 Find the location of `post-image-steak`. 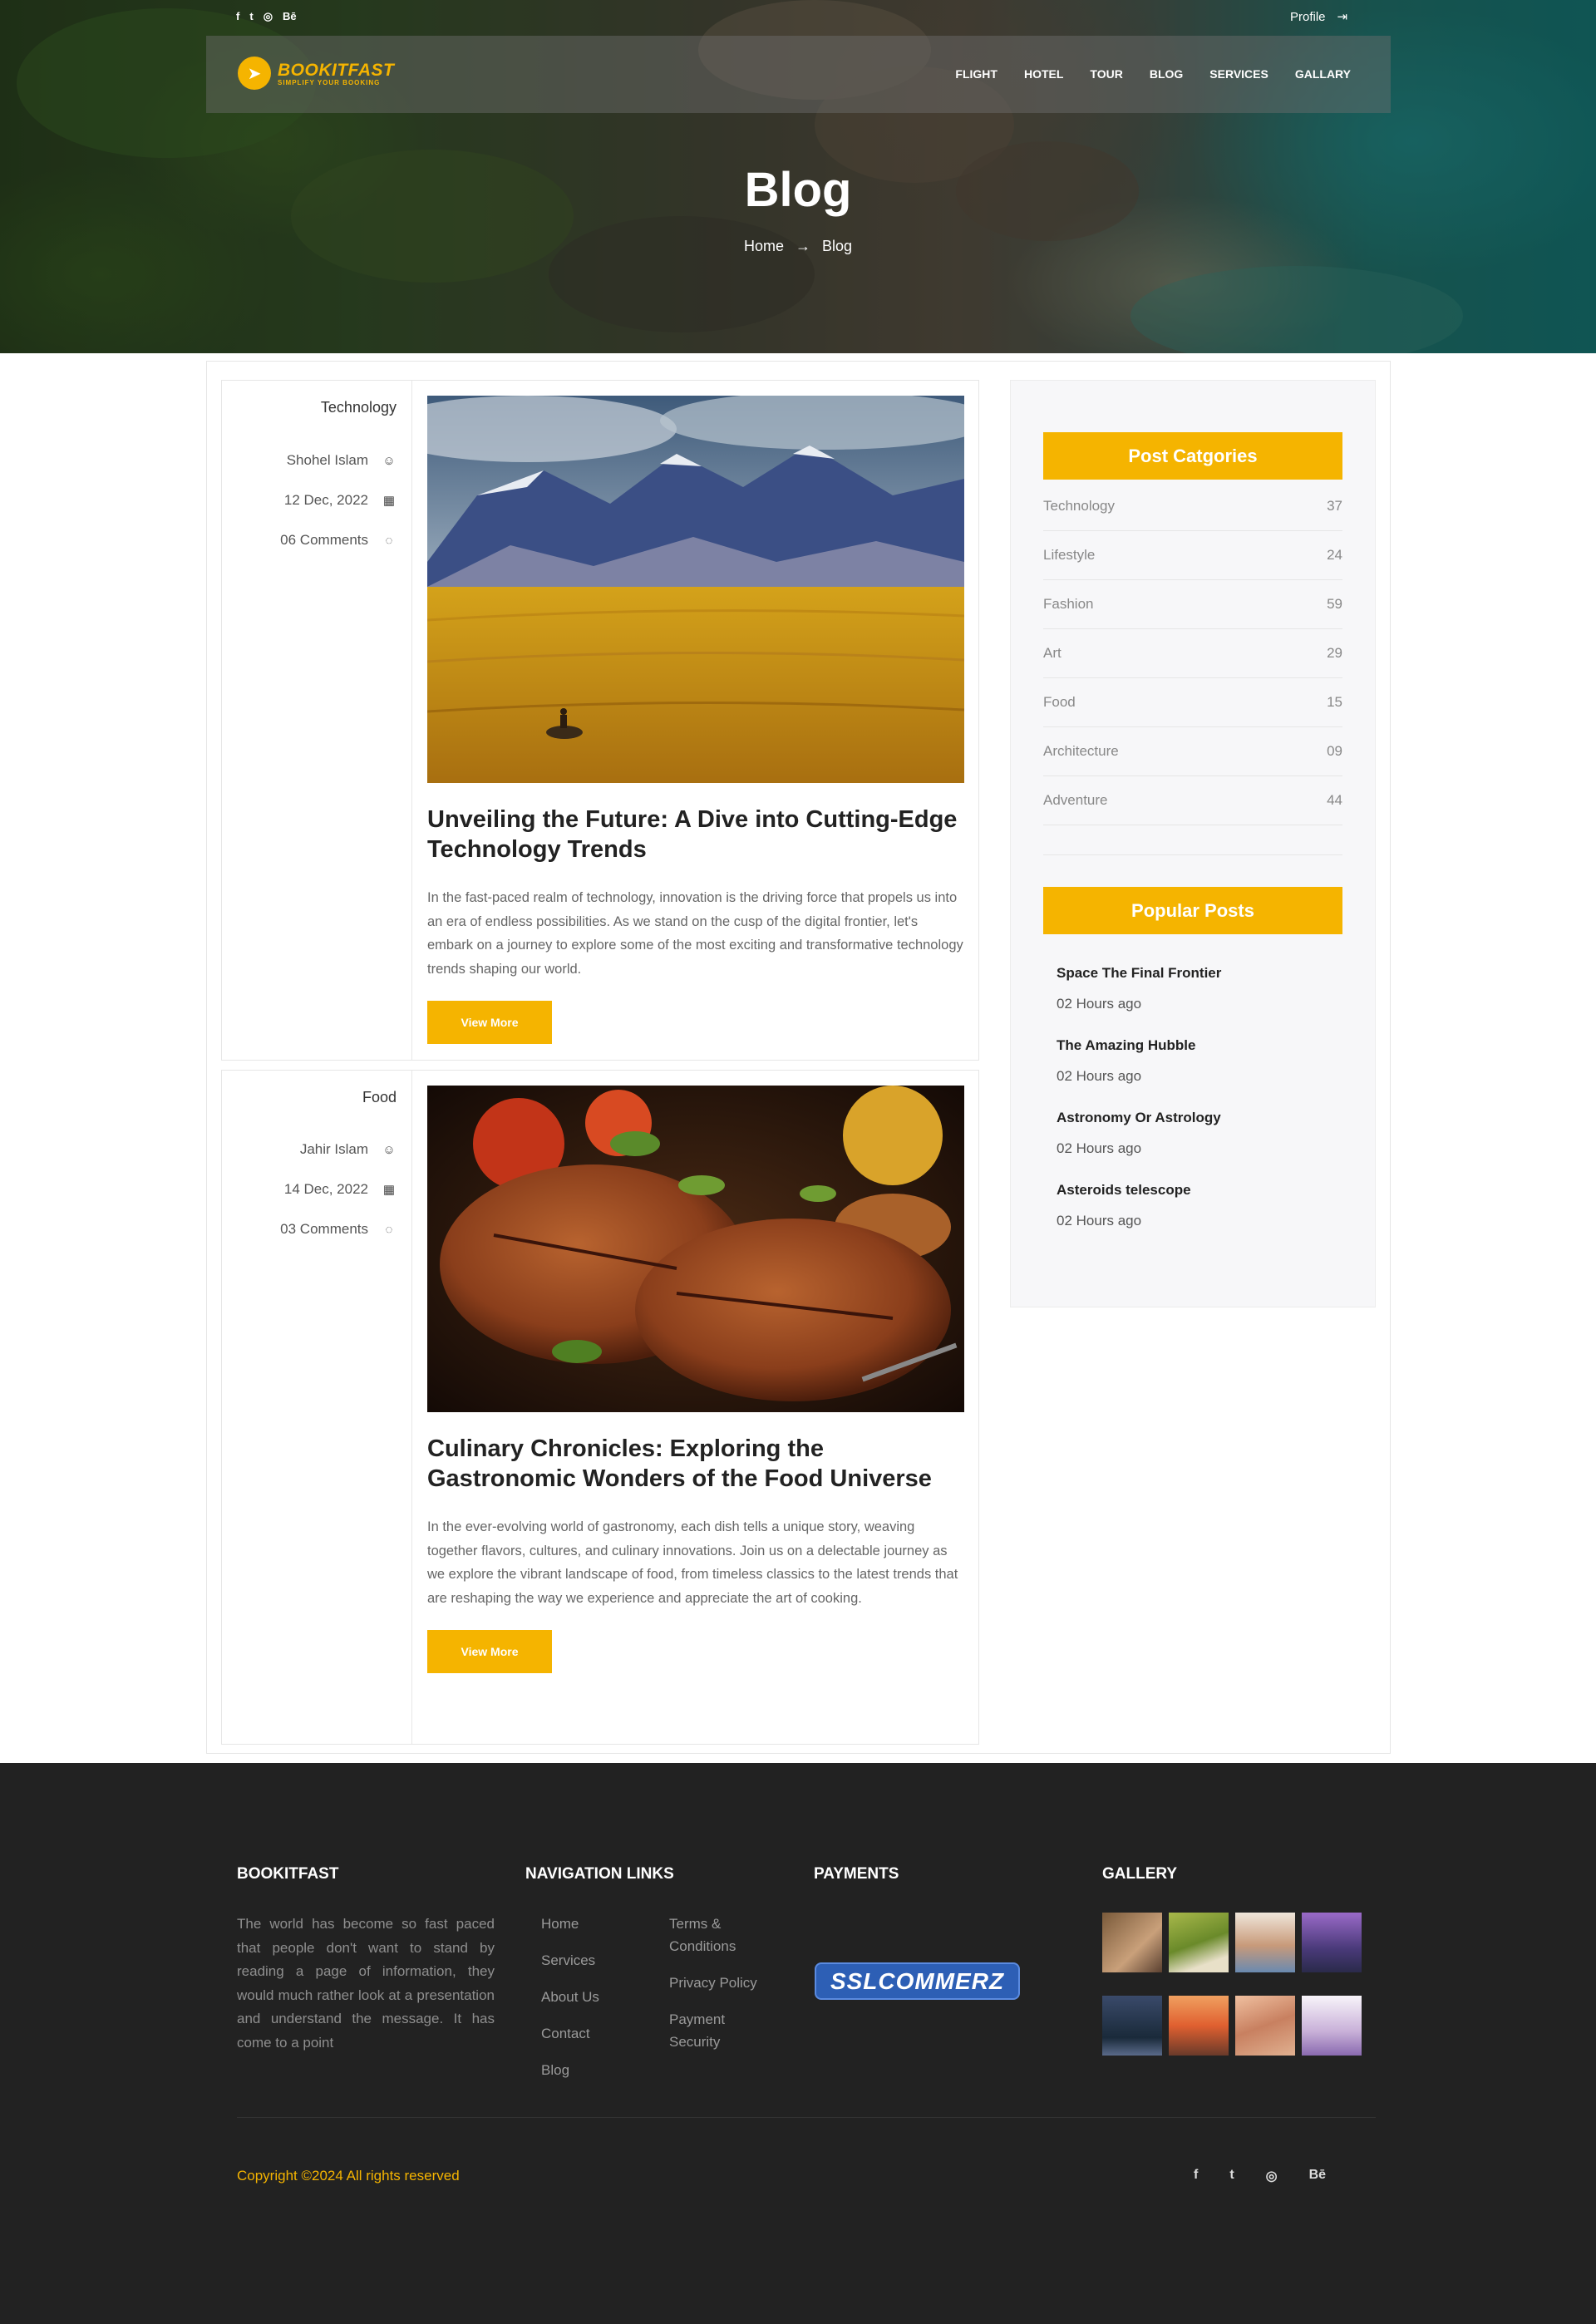

post-image-steak is located at coordinates (695, 1249).